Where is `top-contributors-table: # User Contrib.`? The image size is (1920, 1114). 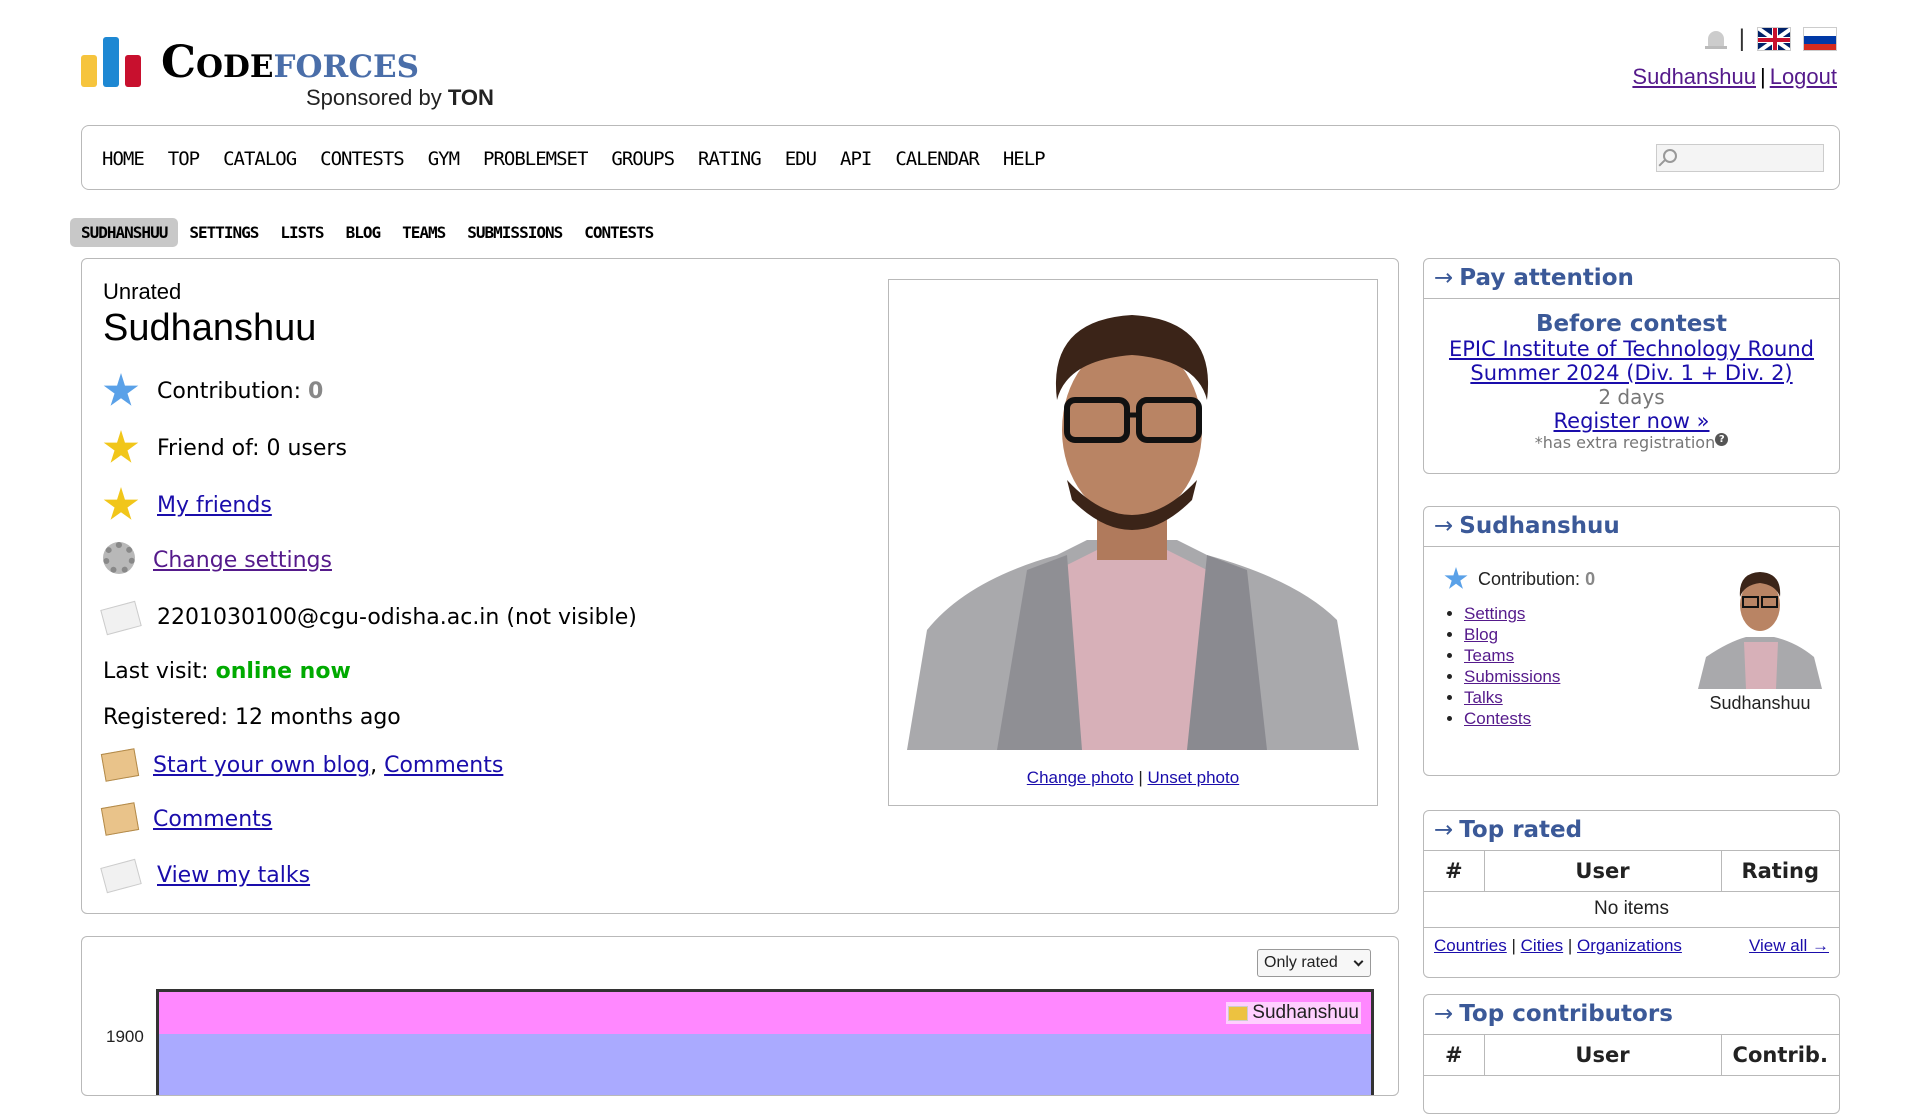 top-contributors-table: # User Contrib. is located at coordinates (1631, 1055).